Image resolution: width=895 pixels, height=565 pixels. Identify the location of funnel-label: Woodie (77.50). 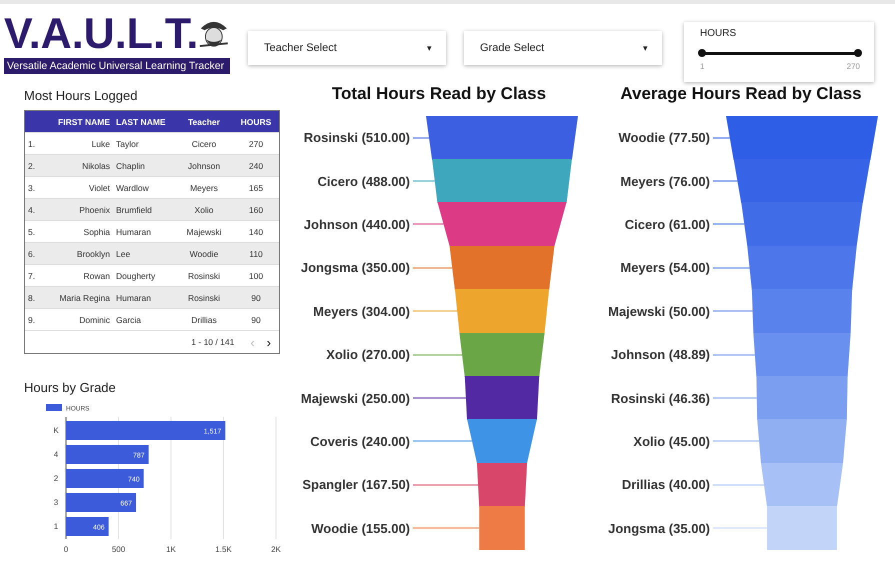
(663, 138).